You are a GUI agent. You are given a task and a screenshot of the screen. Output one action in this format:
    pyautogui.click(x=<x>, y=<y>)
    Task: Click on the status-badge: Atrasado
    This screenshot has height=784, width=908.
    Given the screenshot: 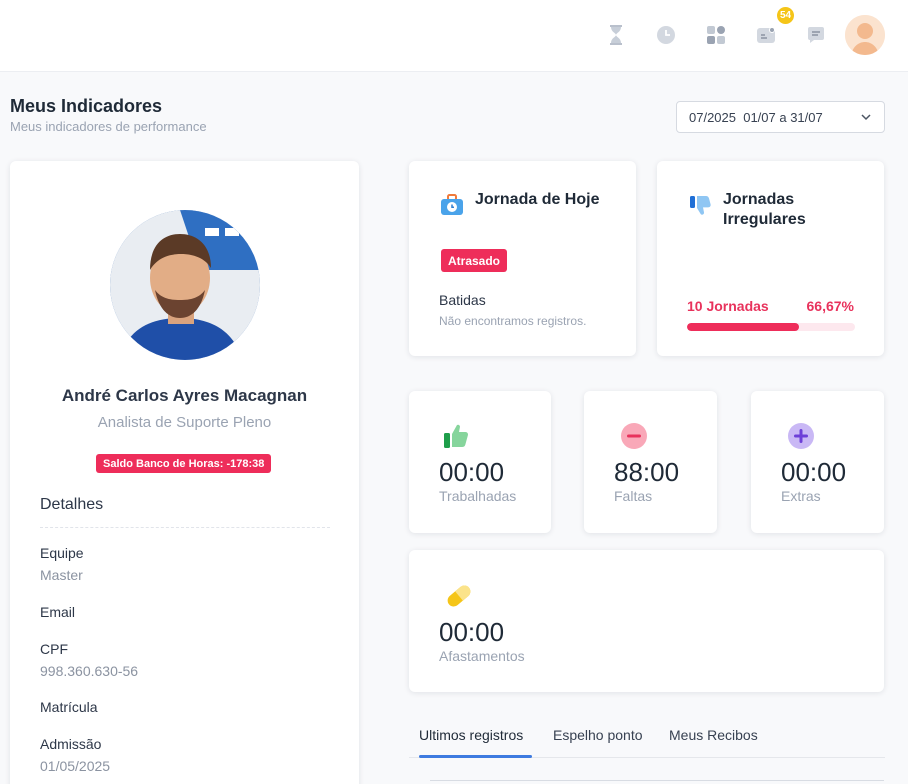 What is the action you would take?
    pyautogui.click(x=474, y=260)
    